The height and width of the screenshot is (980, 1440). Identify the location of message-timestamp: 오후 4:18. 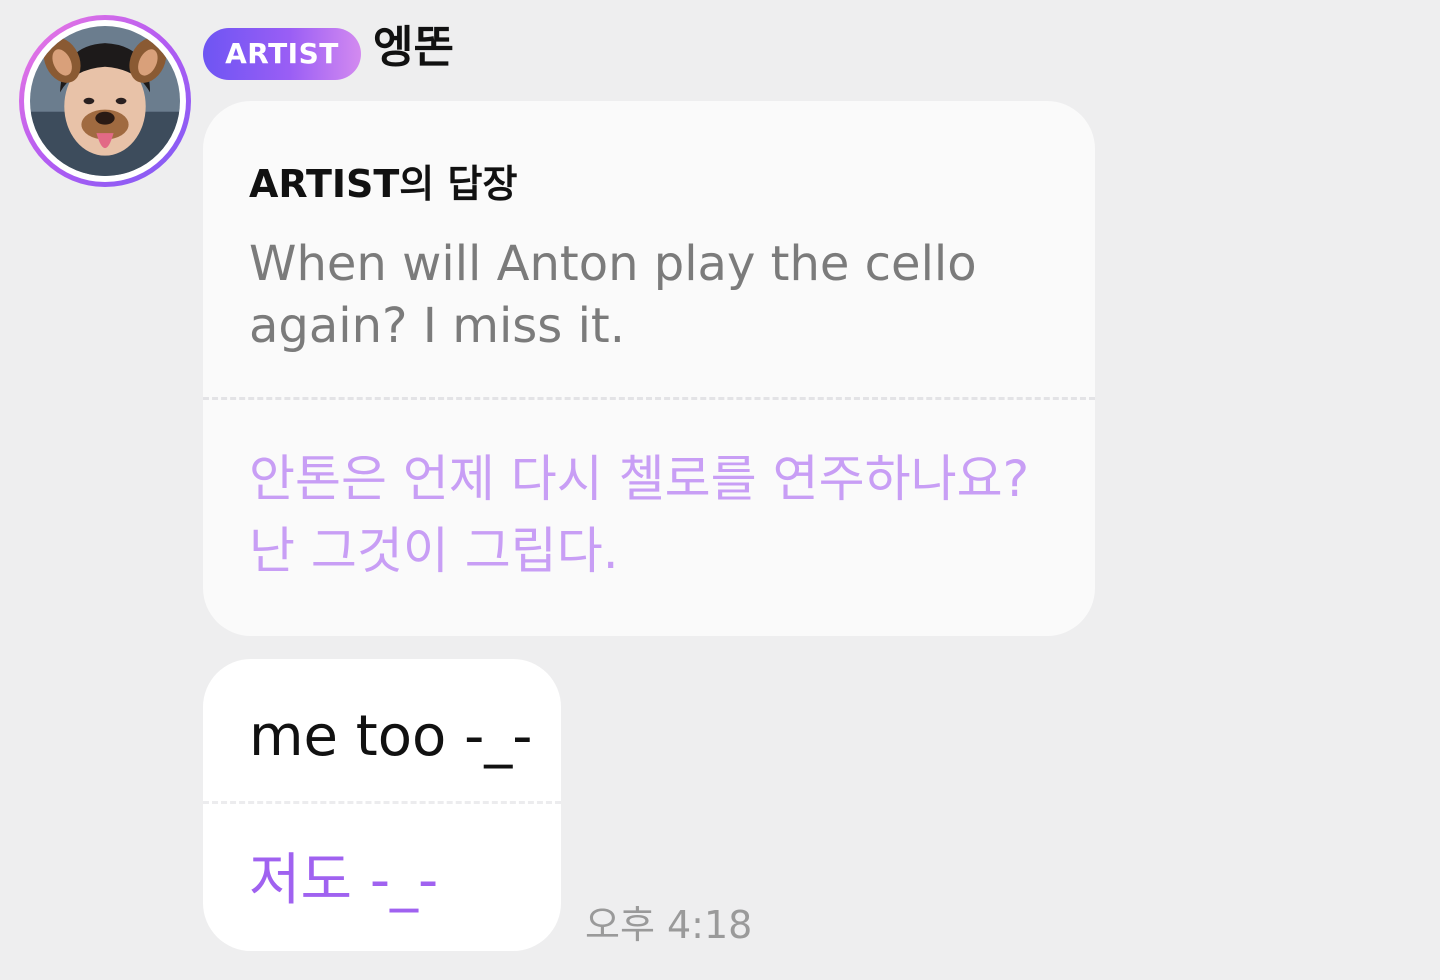
(669, 925).